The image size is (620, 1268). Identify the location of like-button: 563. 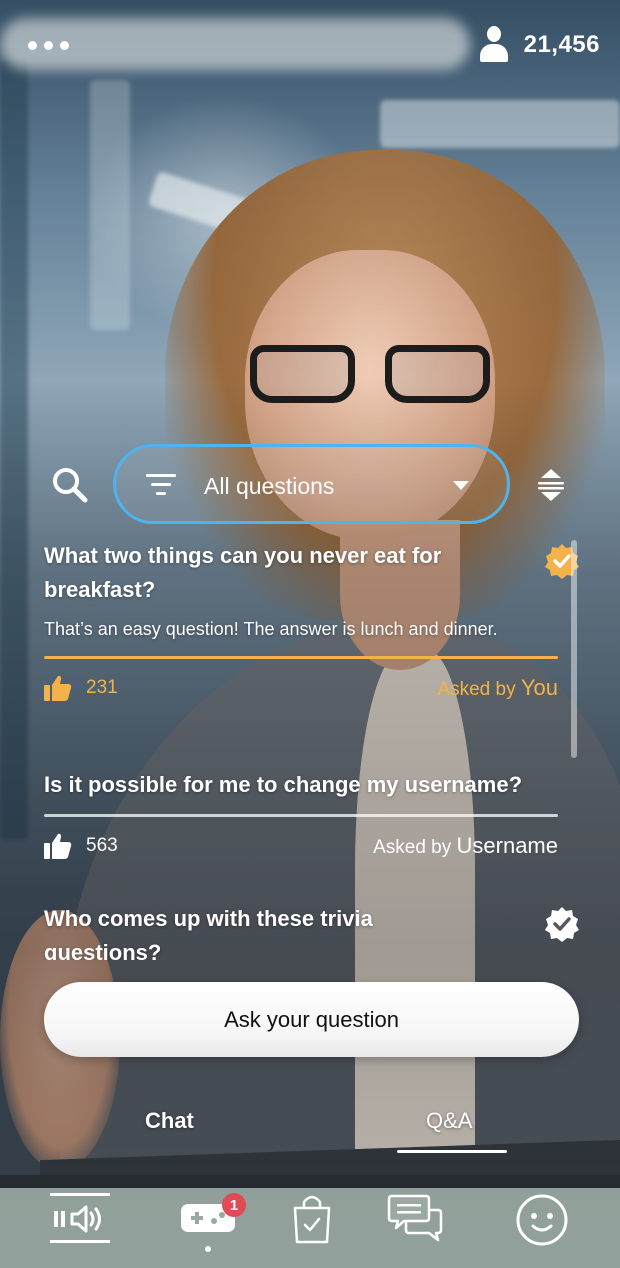
(81, 846).